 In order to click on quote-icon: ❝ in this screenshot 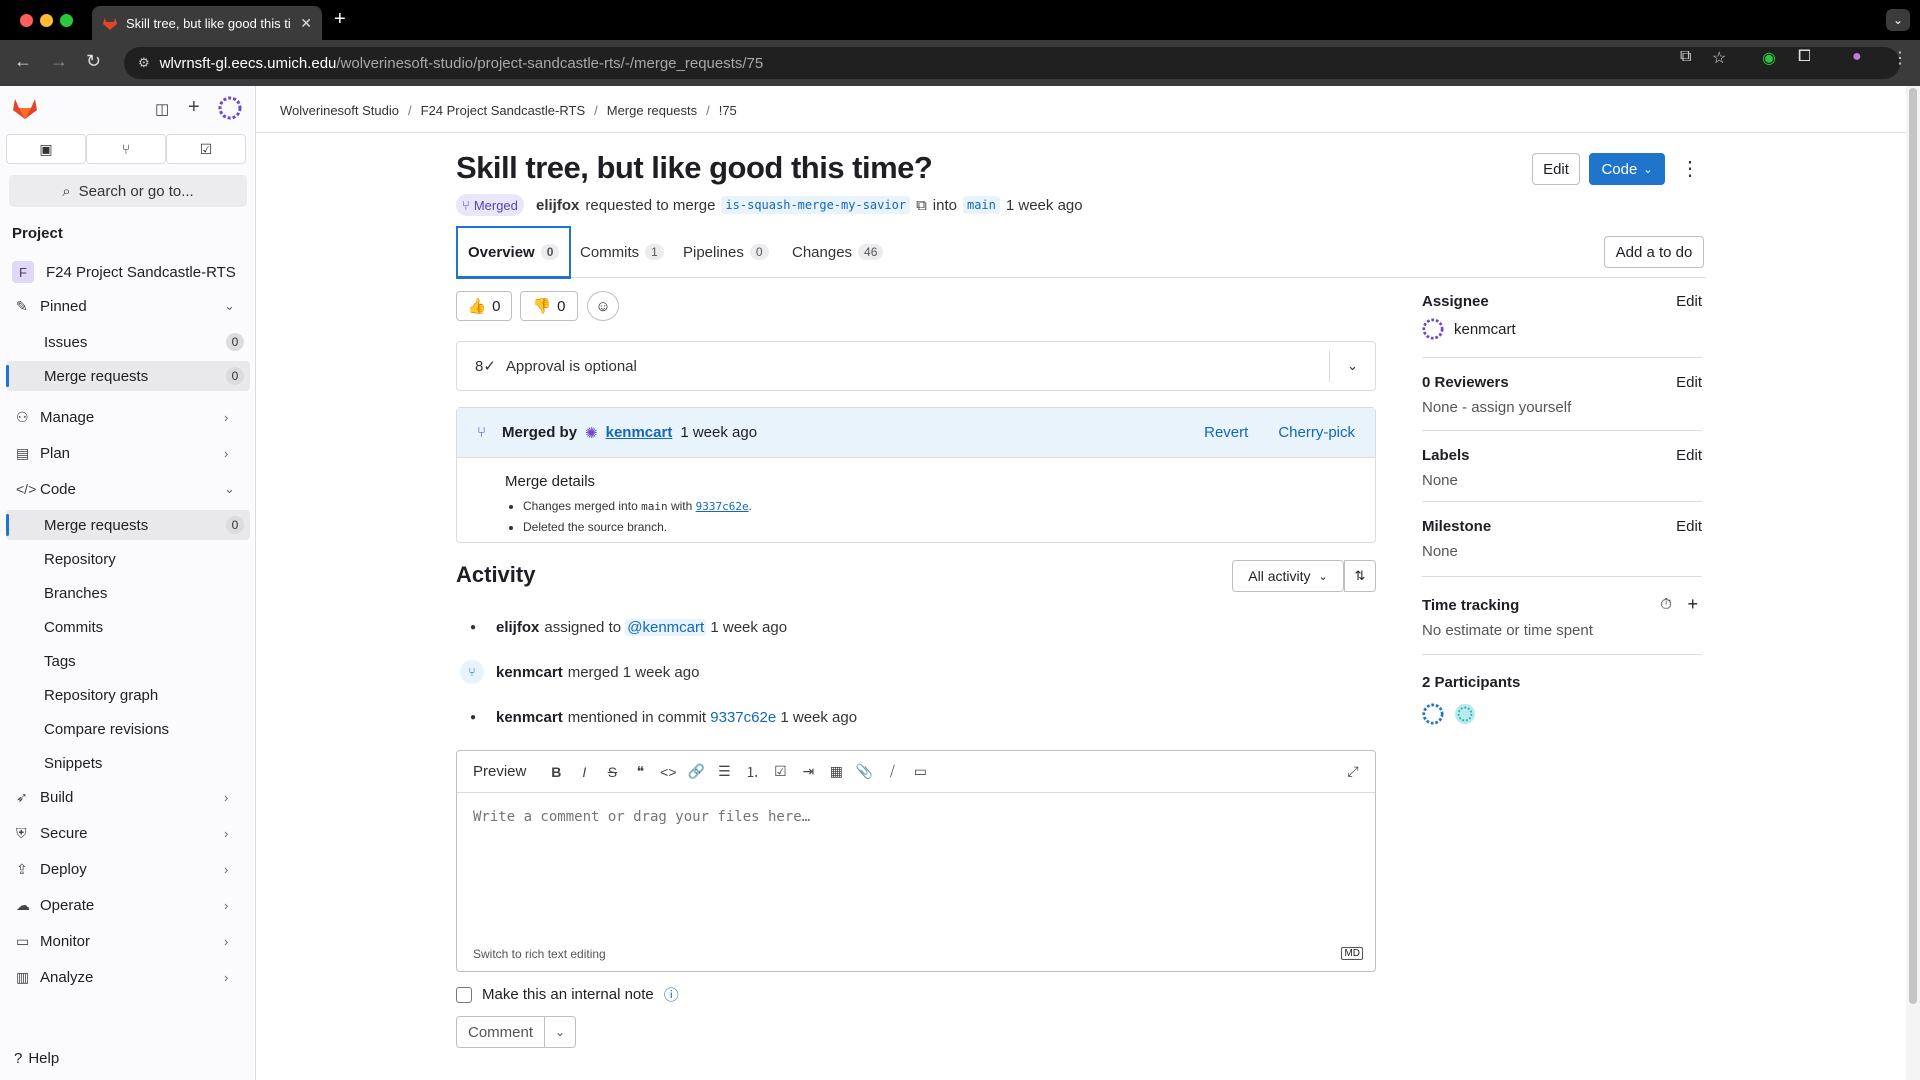, I will do `click(640, 771)`.